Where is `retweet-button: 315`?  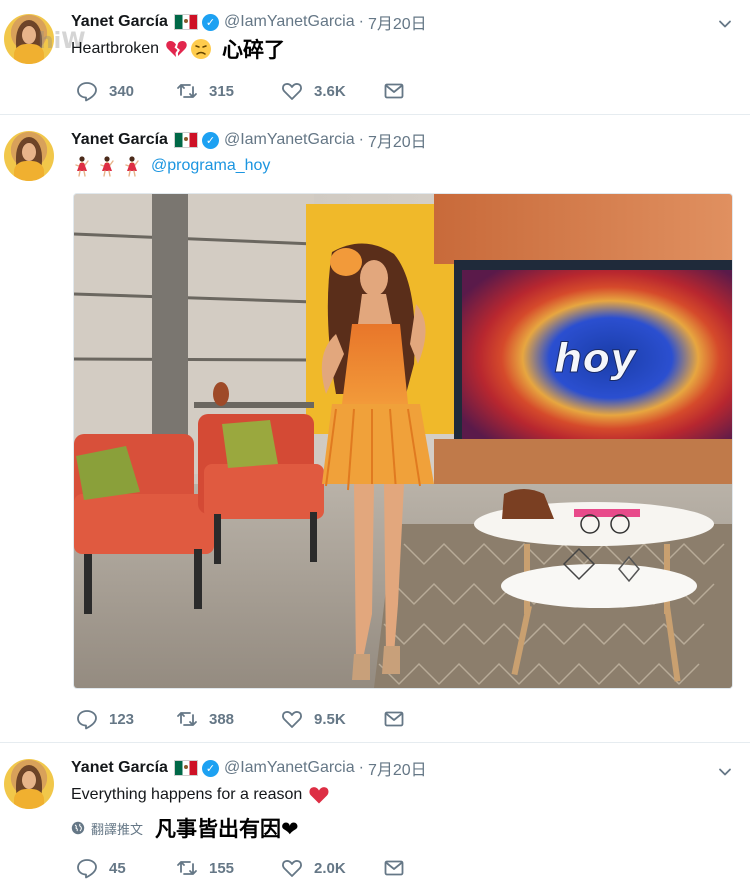
retweet-button: 315 is located at coordinates (228, 91).